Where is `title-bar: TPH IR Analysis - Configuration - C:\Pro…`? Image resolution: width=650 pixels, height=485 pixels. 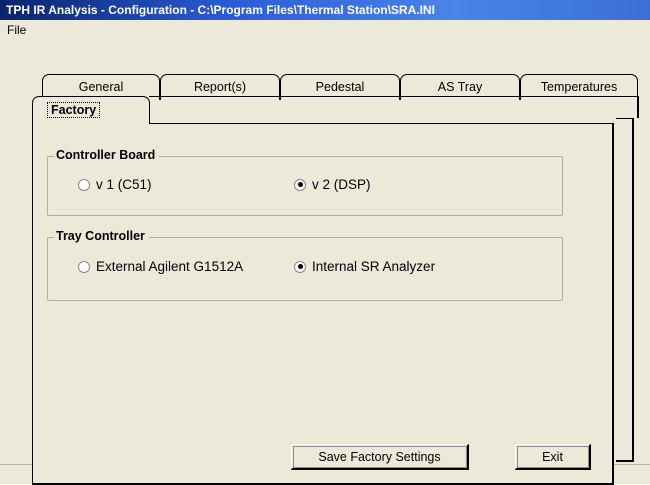
title-bar: TPH IR Analysis - Configuration - C:\Pro… is located at coordinates (325, 10).